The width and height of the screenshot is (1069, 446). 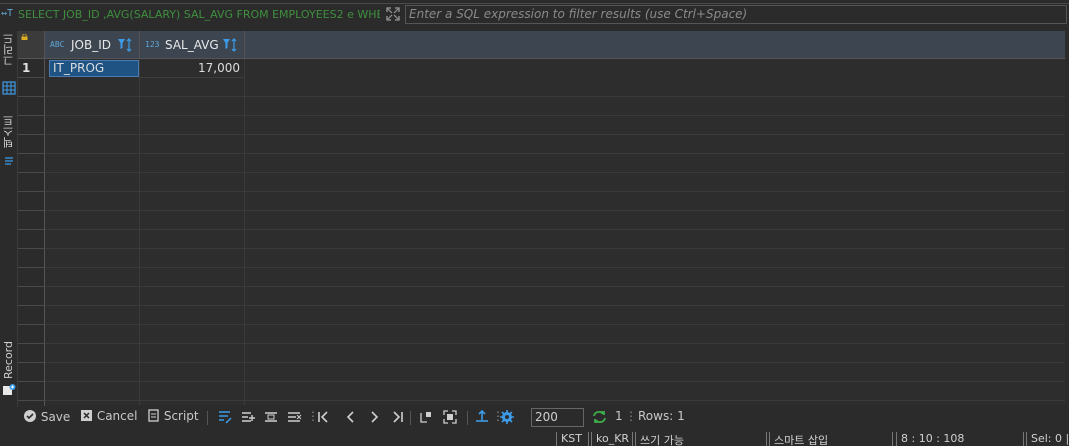 I want to click on string-type-icon: ABC, so click(x=57, y=44).